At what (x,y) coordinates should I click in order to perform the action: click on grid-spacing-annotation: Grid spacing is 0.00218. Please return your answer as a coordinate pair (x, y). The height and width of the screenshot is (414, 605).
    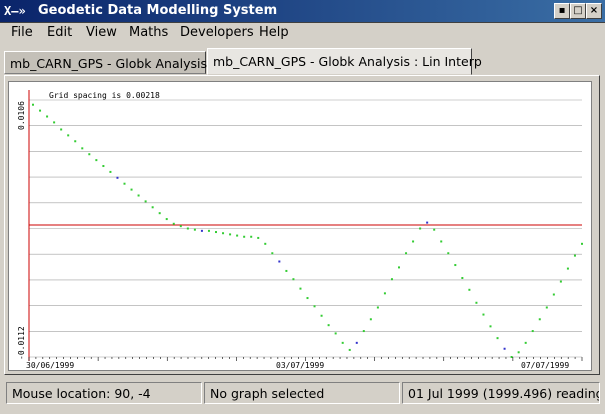
    Looking at the image, I should click on (104, 95).